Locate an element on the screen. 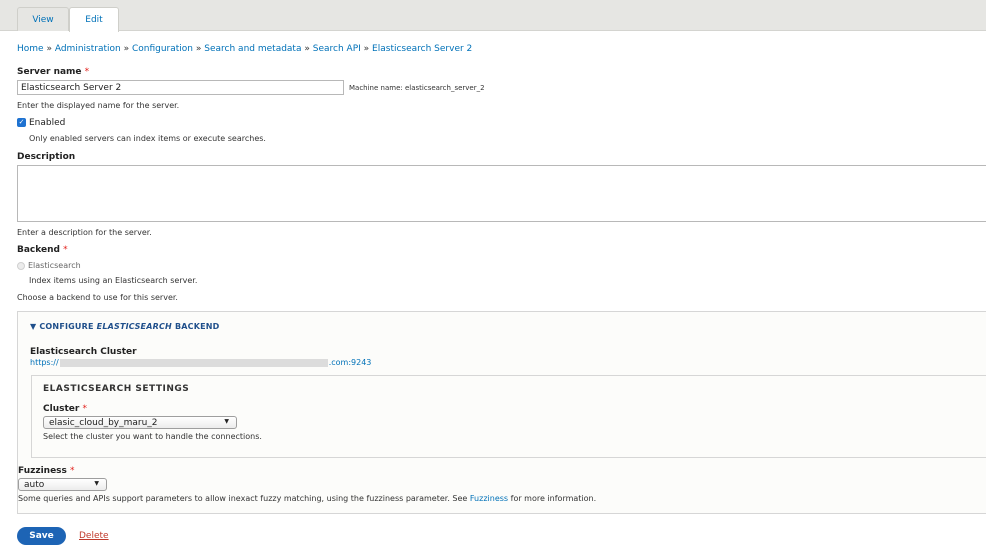 The image size is (986, 551). cluster-label-text: Cluster is located at coordinates (61, 409).